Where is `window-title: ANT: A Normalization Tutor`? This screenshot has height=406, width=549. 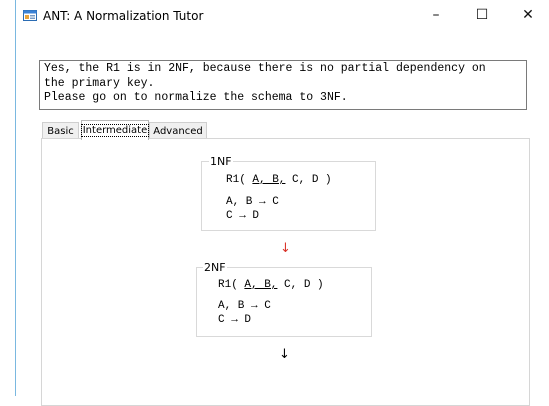
window-title: ANT: A Normalization Tutor is located at coordinates (123, 16).